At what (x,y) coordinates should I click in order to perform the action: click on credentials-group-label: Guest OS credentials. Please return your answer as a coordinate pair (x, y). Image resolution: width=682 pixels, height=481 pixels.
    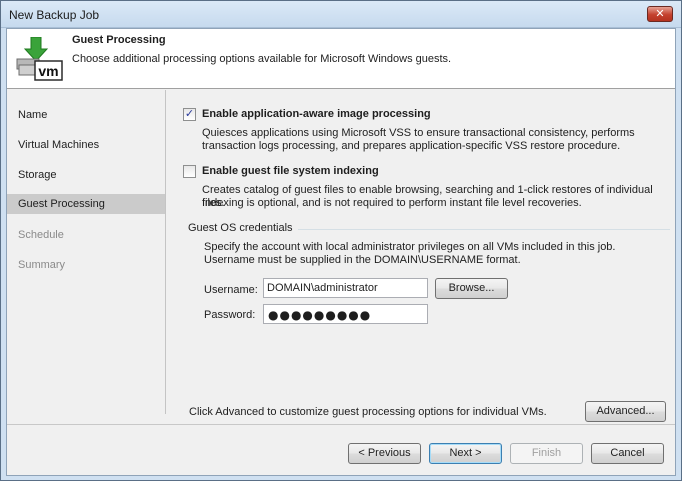
    Looking at the image, I should click on (240, 228).